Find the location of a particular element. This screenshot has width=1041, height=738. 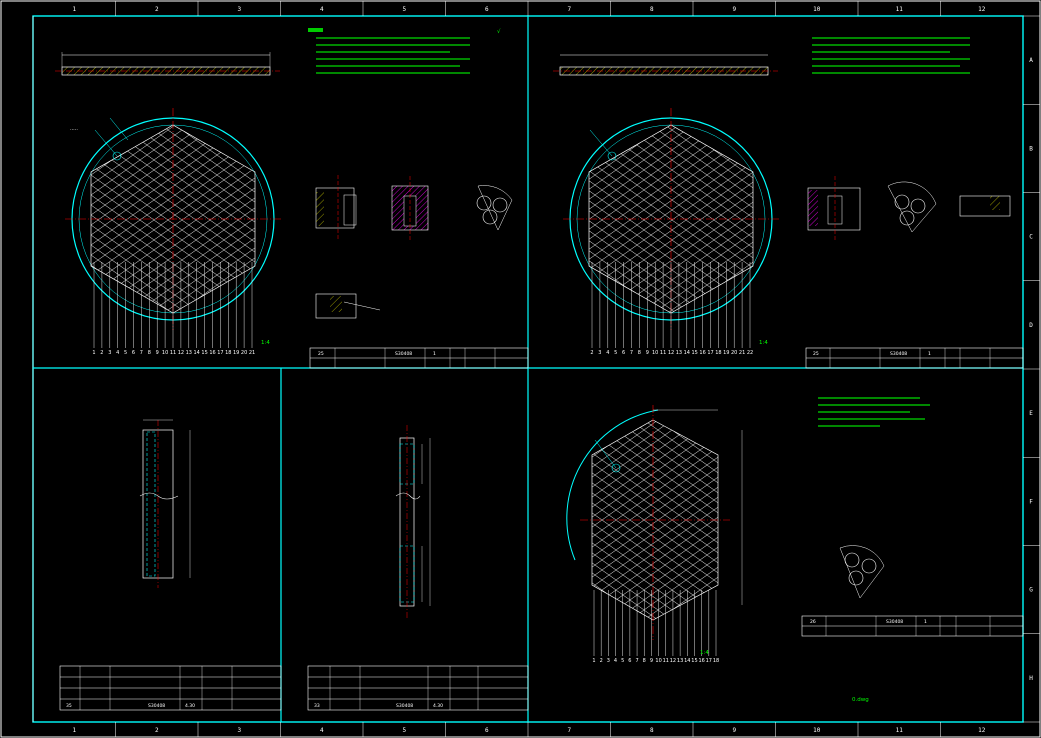

right-hole-number: 19 is located at coordinates (726, 353).